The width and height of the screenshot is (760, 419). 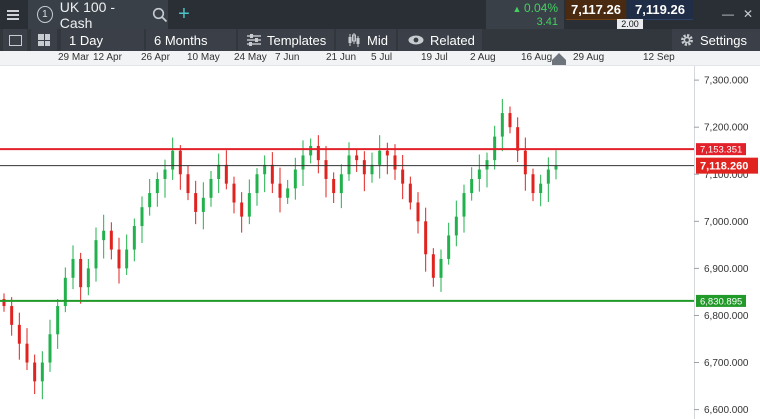 What do you see at coordinates (184, 14) in the screenshot?
I see `add-tab-button: +` at bounding box center [184, 14].